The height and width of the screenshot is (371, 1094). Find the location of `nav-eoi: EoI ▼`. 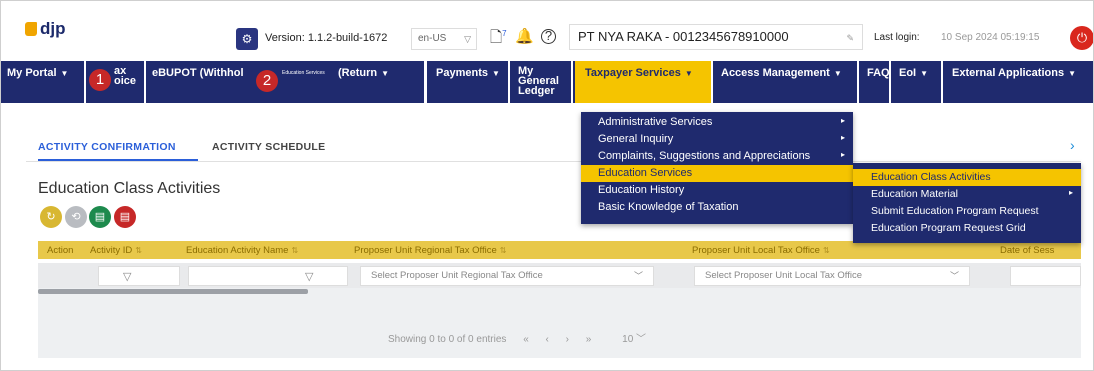

nav-eoi: EoI ▼ is located at coordinates (917, 82).